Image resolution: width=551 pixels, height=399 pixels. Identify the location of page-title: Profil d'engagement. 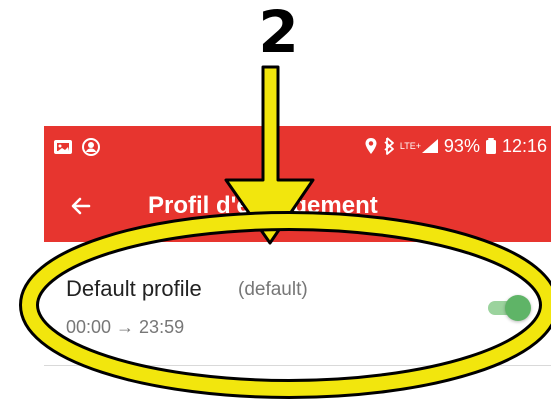
(263, 205).